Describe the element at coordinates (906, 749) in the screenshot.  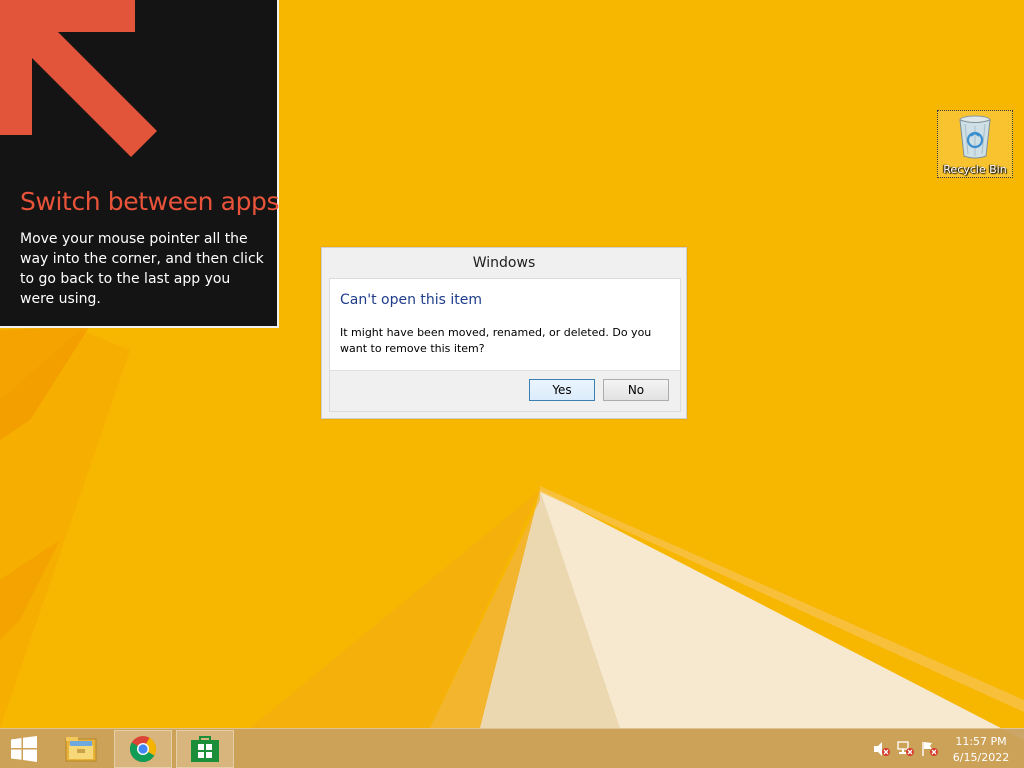
I see `network-error-icon` at that location.